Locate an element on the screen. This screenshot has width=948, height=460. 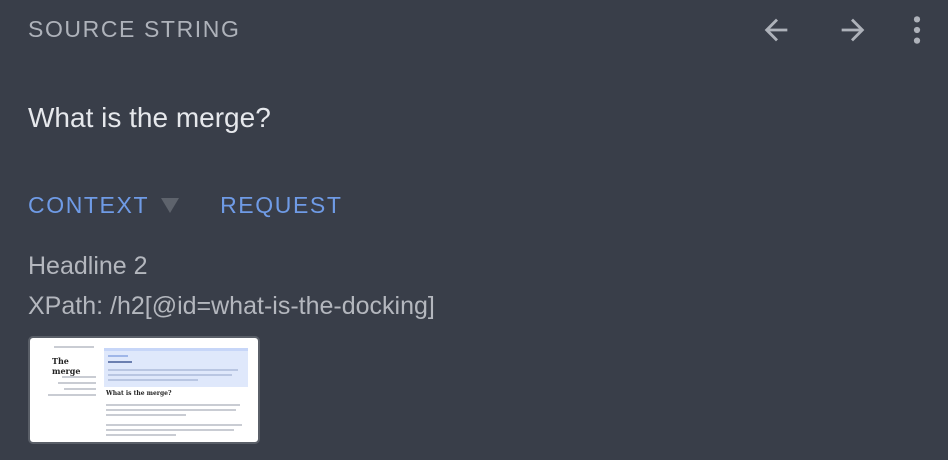
tab-context-label: CONTEXT is located at coordinates (89, 205).